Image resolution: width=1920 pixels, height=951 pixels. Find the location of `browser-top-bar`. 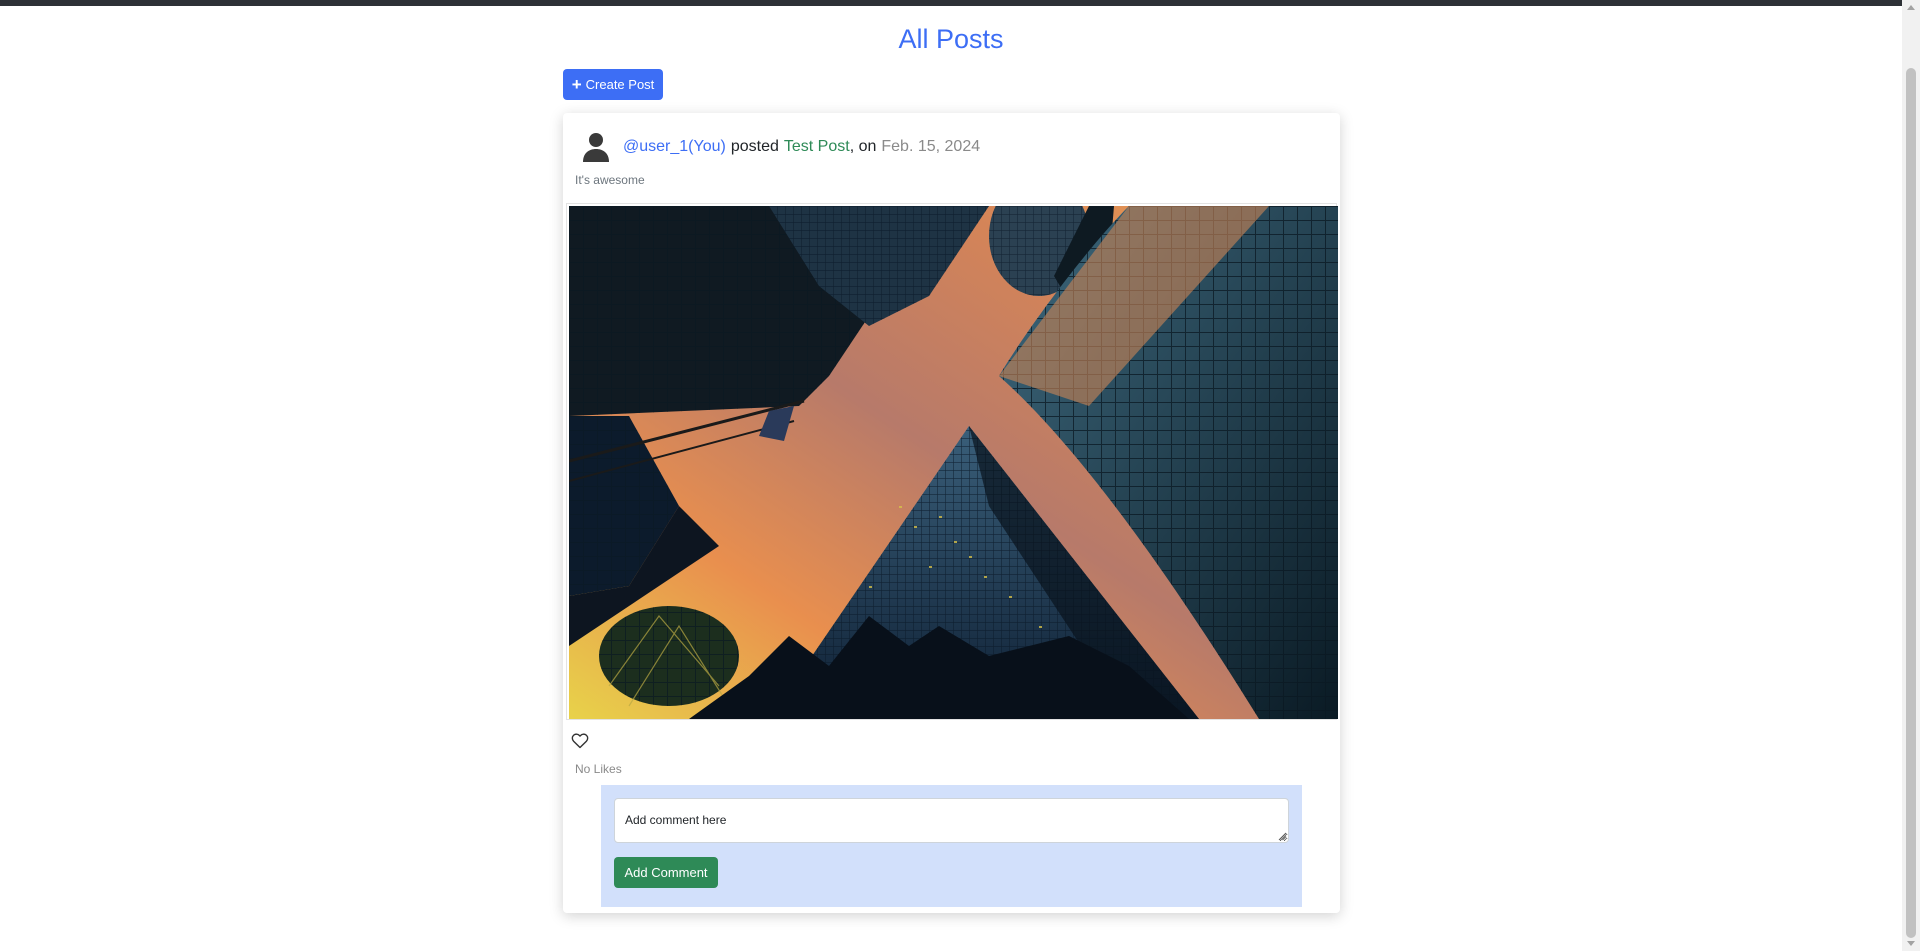

browser-top-bar is located at coordinates (951, 3).